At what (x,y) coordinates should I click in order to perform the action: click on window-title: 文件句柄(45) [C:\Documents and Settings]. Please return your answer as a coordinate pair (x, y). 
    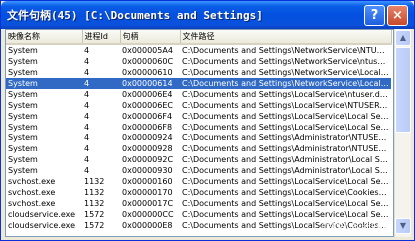
    Looking at the image, I should click on (135, 15).